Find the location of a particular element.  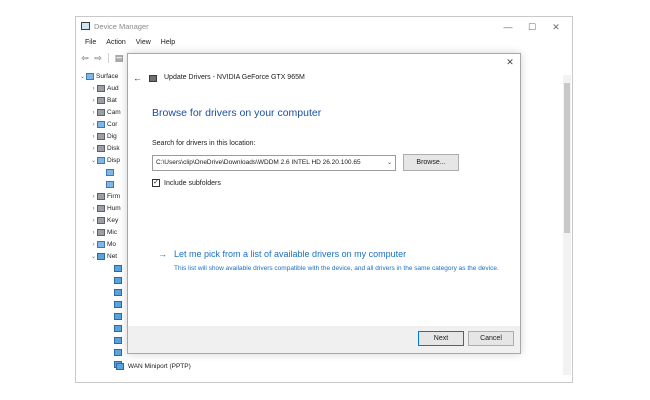

page-heading: Browse for drivers on your computer is located at coordinates (237, 113).